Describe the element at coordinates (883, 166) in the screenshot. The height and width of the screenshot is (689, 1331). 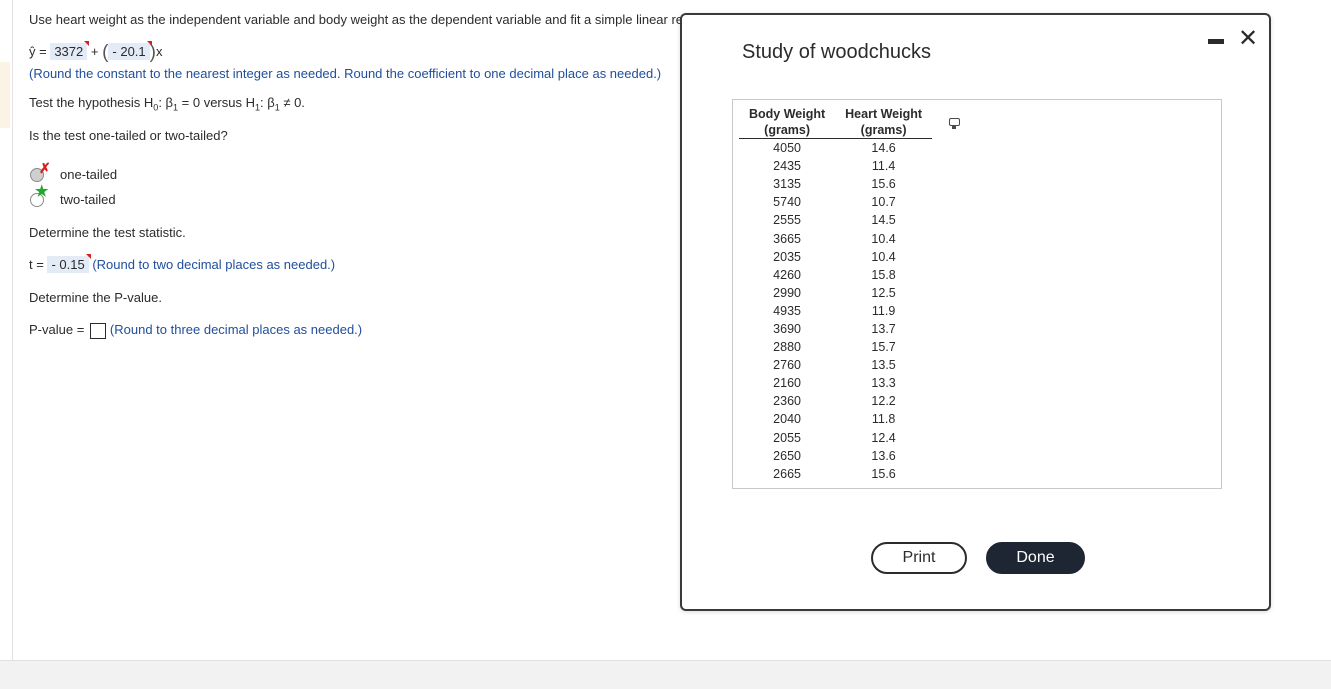
I see `heart-weight-cell: 11.4` at that location.